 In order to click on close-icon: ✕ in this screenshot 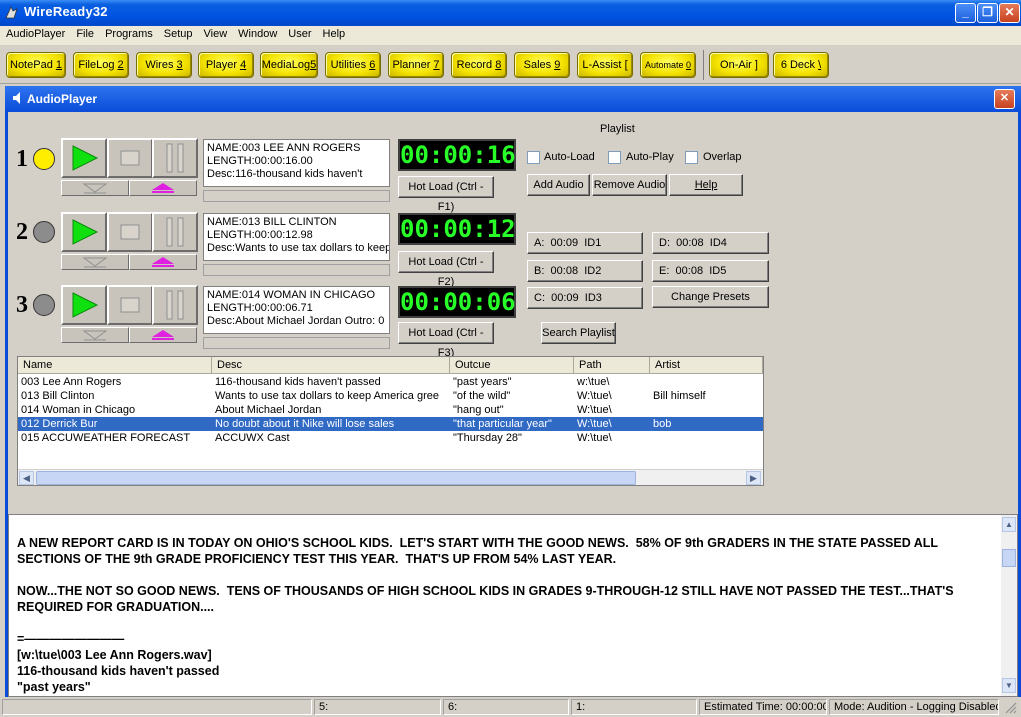, I will do `click(1009, 12)`.